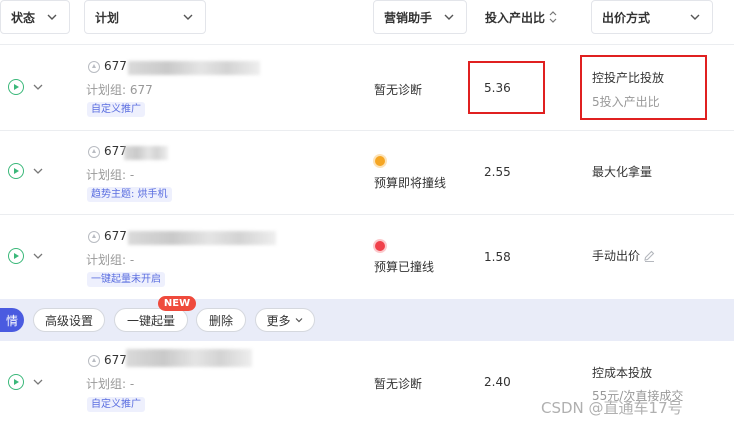 The width and height of the screenshot is (734, 427). I want to click on more-button: 更多, so click(285, 320).